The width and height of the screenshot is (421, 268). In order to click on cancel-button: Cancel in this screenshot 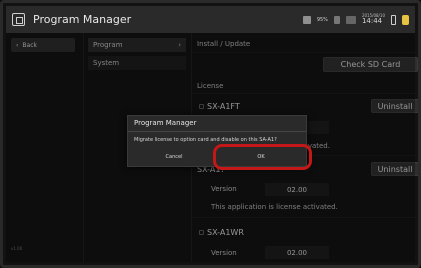, I will do `click(174, 157)`.